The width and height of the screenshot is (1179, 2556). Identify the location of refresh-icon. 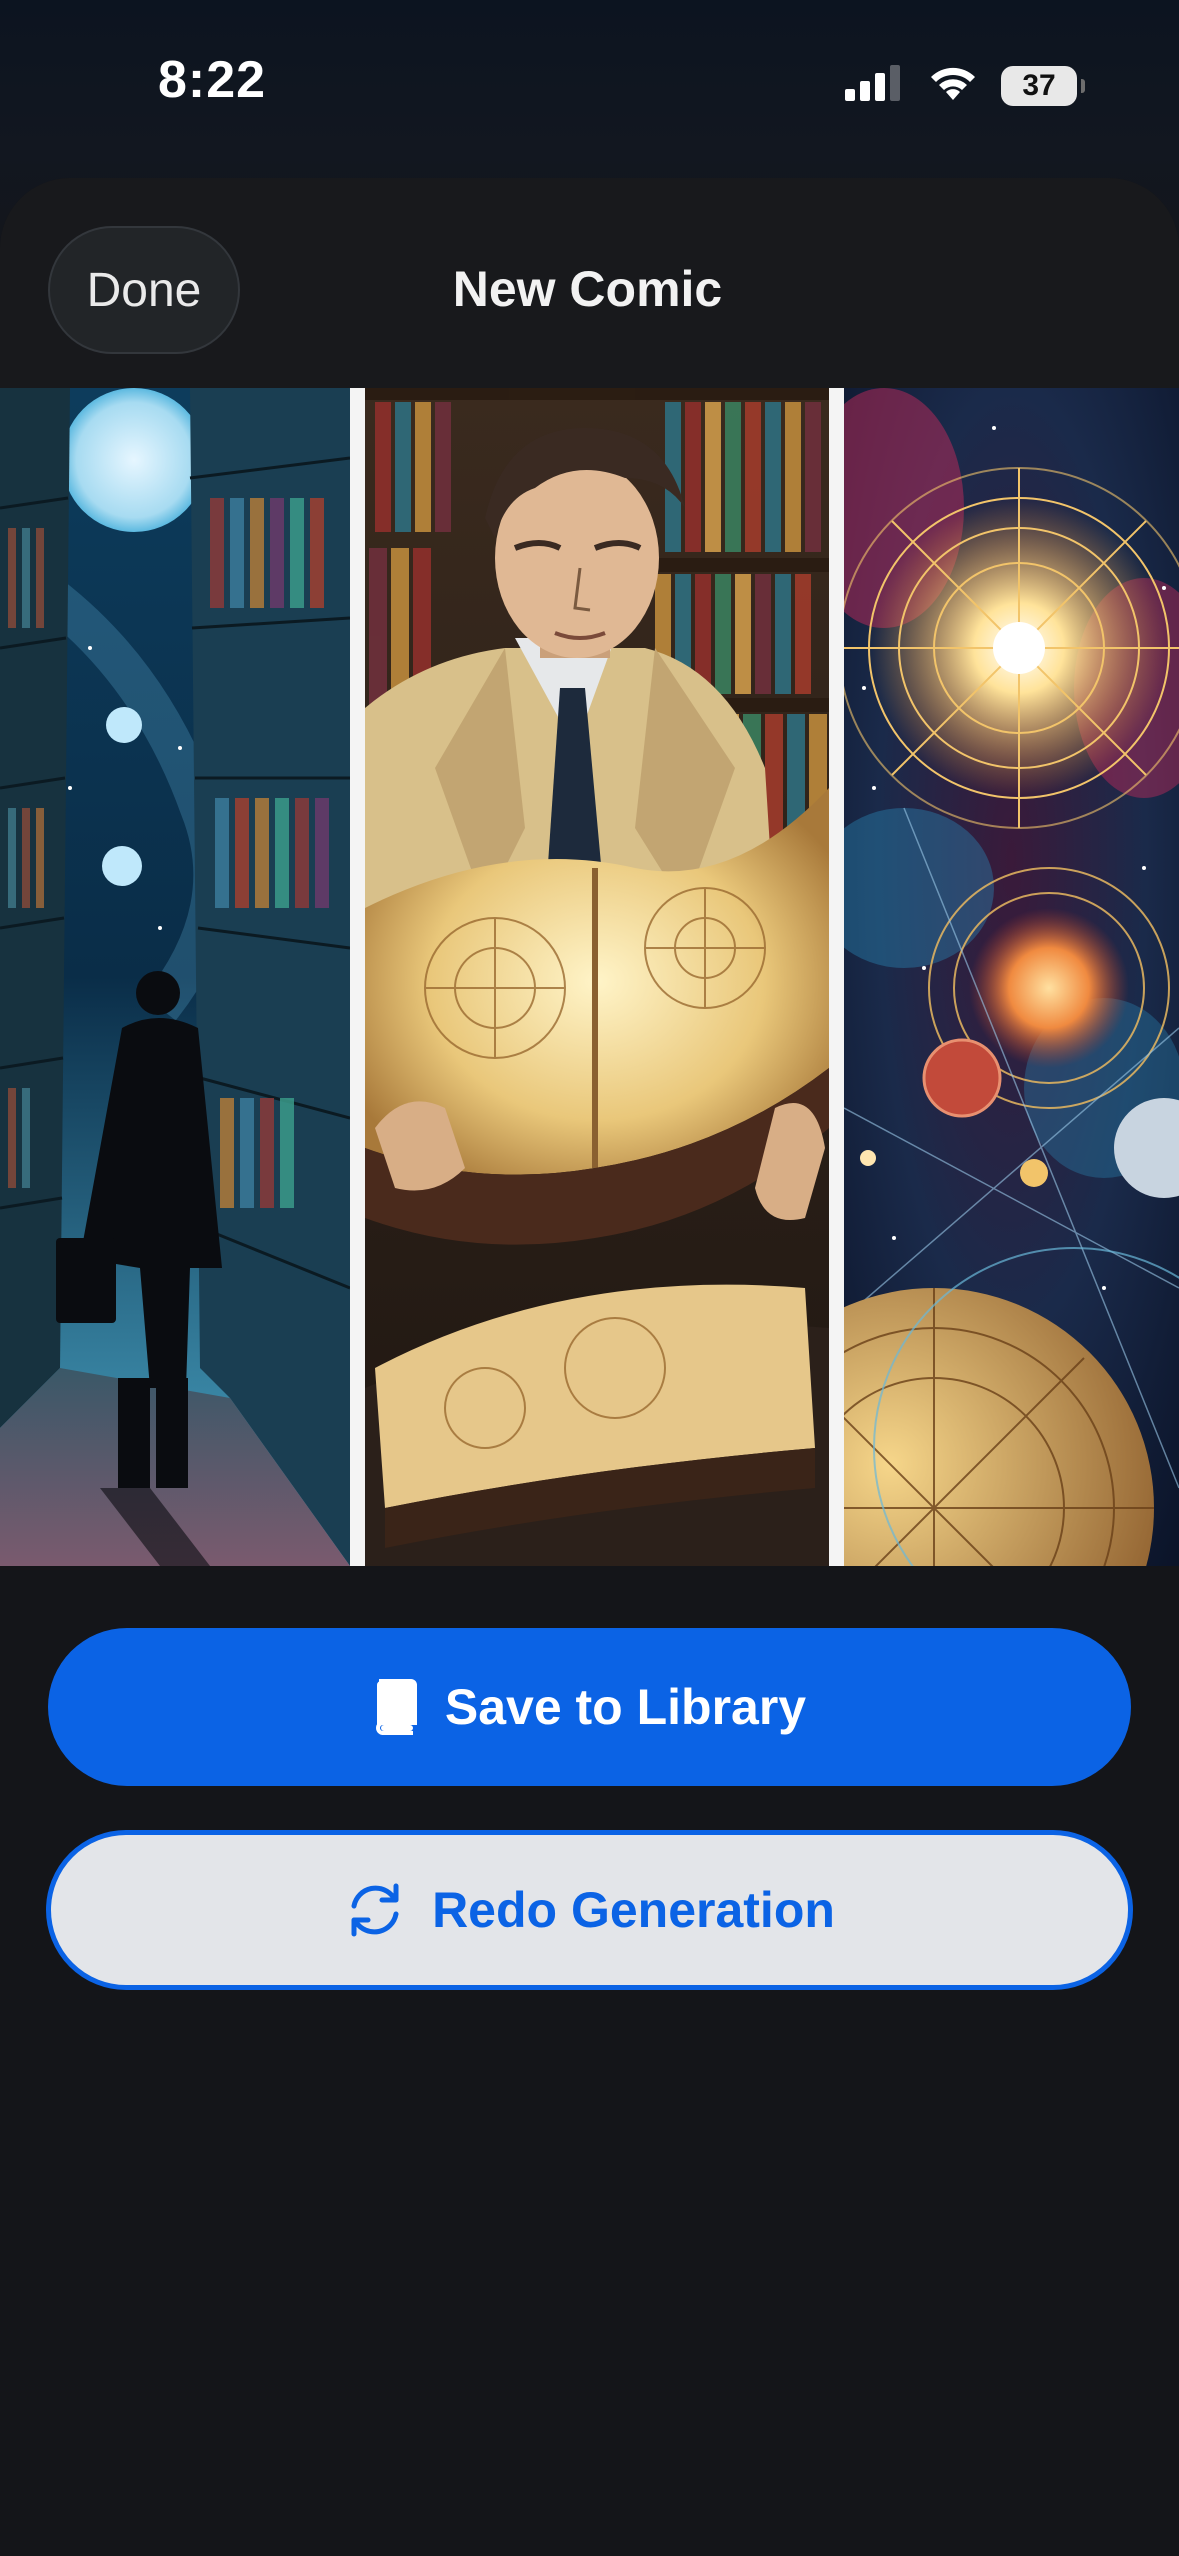
(375, 1910).